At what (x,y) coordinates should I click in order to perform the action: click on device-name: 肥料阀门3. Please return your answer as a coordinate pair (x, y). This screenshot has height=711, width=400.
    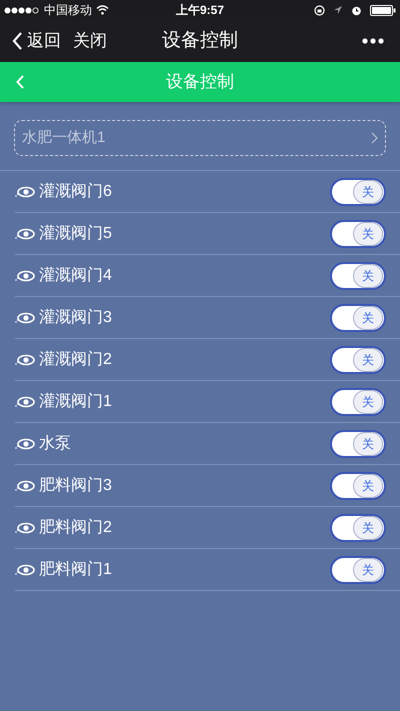
    Looking at the image, I should click on (75, 486).